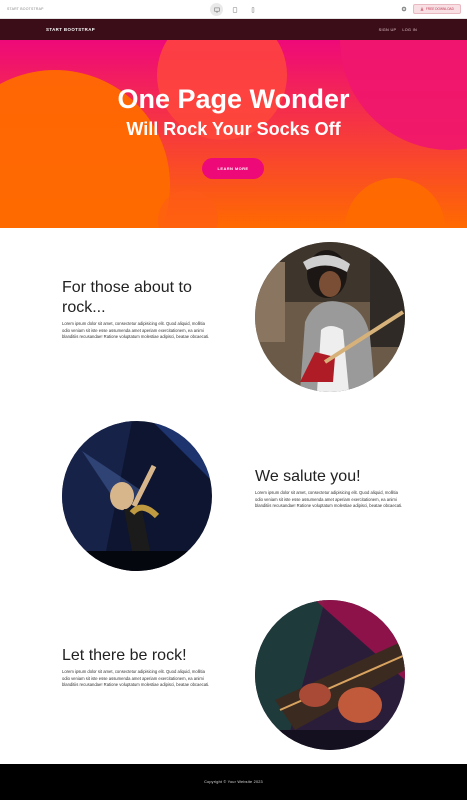 This screenshot has width=467, height=800. Describe the element at coordinates (25, 9) in the screenshot. I see `toolbar-site-label: START BOOTSTRAP` at that location.